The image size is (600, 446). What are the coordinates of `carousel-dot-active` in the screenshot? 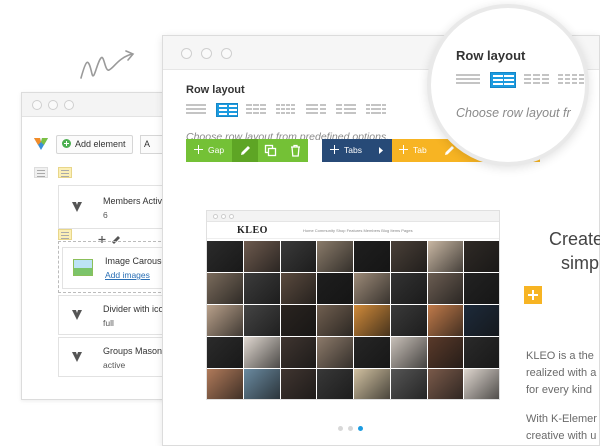 It's located at (360, 428).